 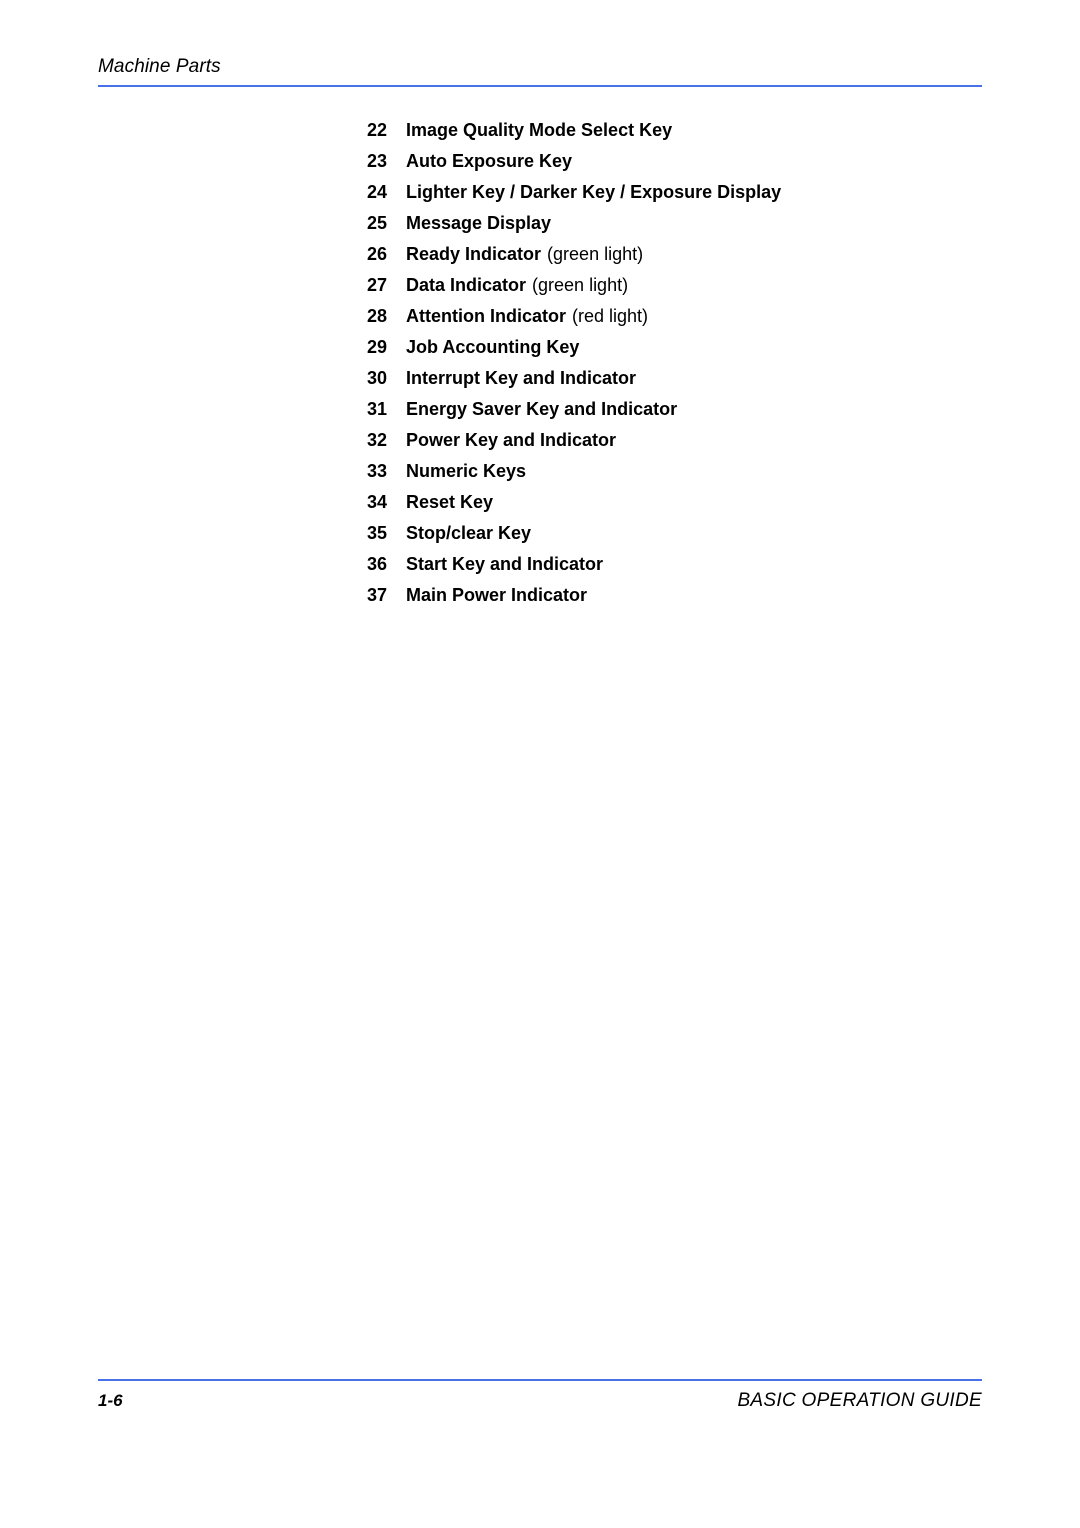 I want to click on page-footer: 1-6 BASIC OPERATION GUIDE, so click(x=540, y=1395).